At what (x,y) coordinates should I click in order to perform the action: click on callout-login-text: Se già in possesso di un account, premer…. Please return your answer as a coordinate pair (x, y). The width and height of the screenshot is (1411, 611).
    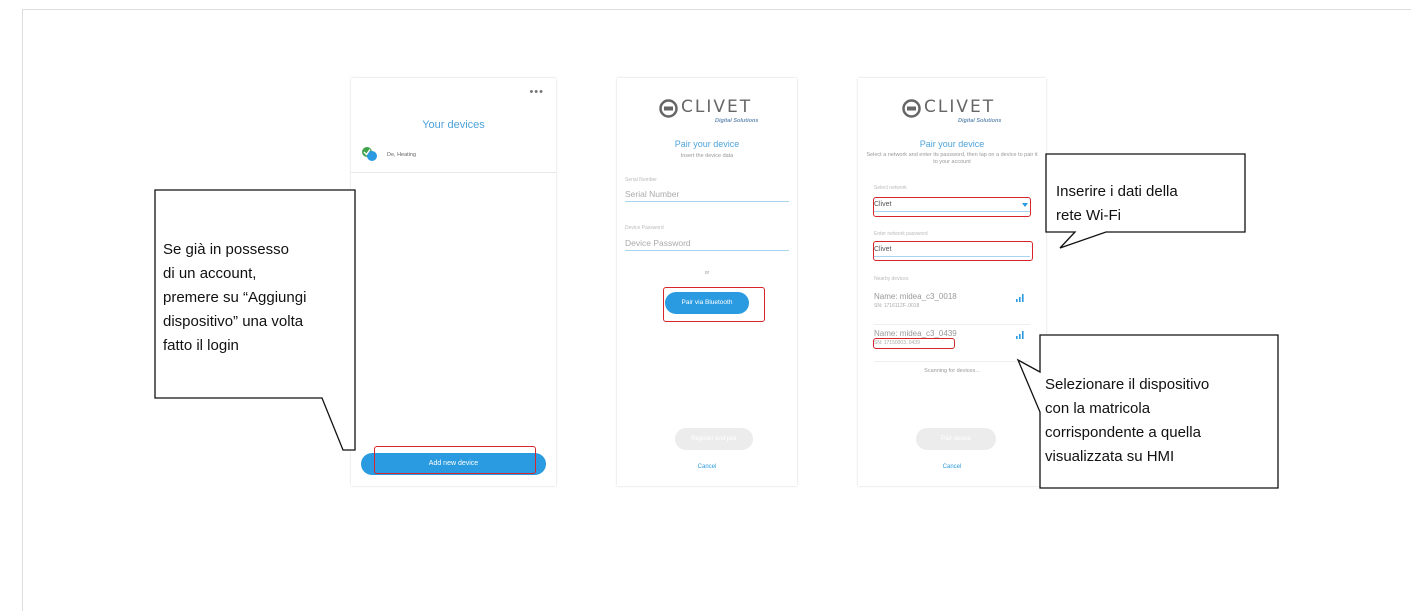
    Looking at the image, I should click on (235, 297).